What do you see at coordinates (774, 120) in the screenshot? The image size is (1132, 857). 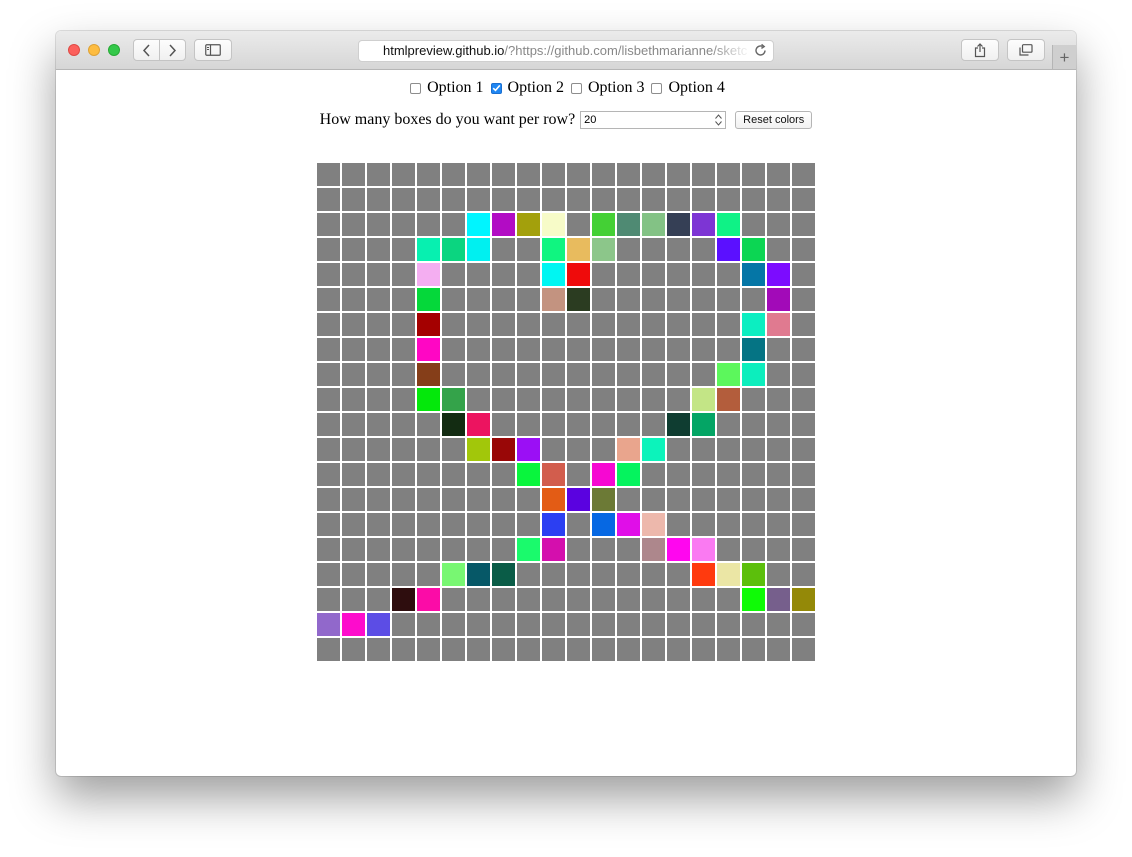 I see `reset-colors-button: Reset colors` at bounding box center [774, 120].